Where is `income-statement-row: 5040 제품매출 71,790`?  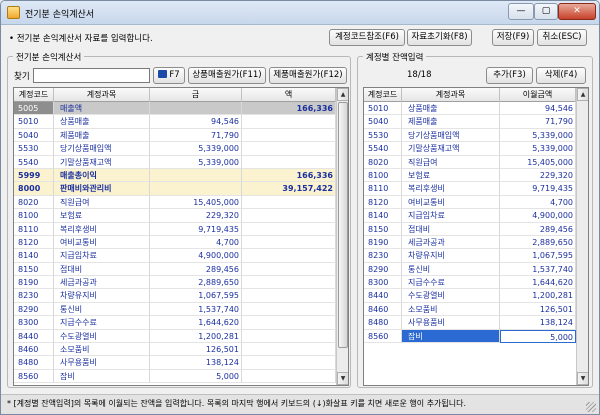
income-statement-row: 5040 제품매출 71,790 is located at coordinates (175, 135).